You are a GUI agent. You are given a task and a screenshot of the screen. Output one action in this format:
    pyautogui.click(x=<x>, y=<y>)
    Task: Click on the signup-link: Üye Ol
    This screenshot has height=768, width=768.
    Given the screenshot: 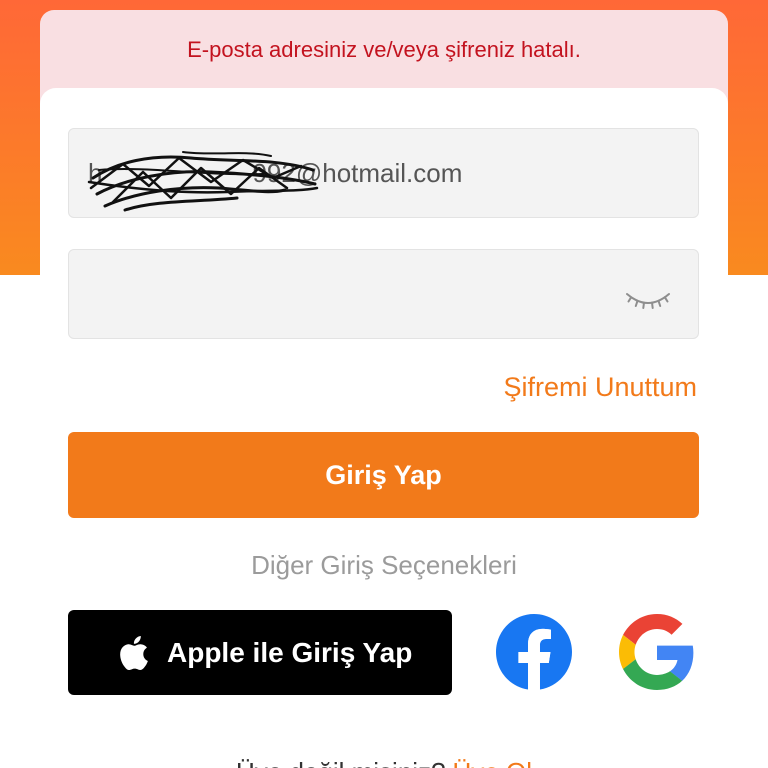 What is the action you would take?
    pyautogui.click(x=492, y=762)
    